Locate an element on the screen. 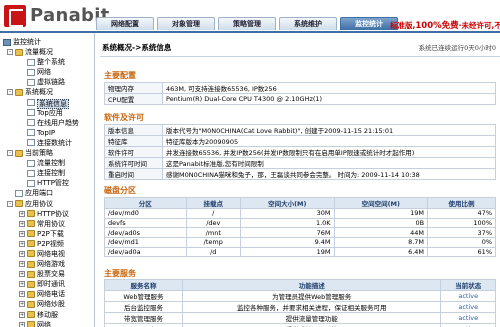 Image resolution: width=500 pixels, height=327 pixels. sidebar-item-label: HTTP管控 is located at coordinates (53, 183).